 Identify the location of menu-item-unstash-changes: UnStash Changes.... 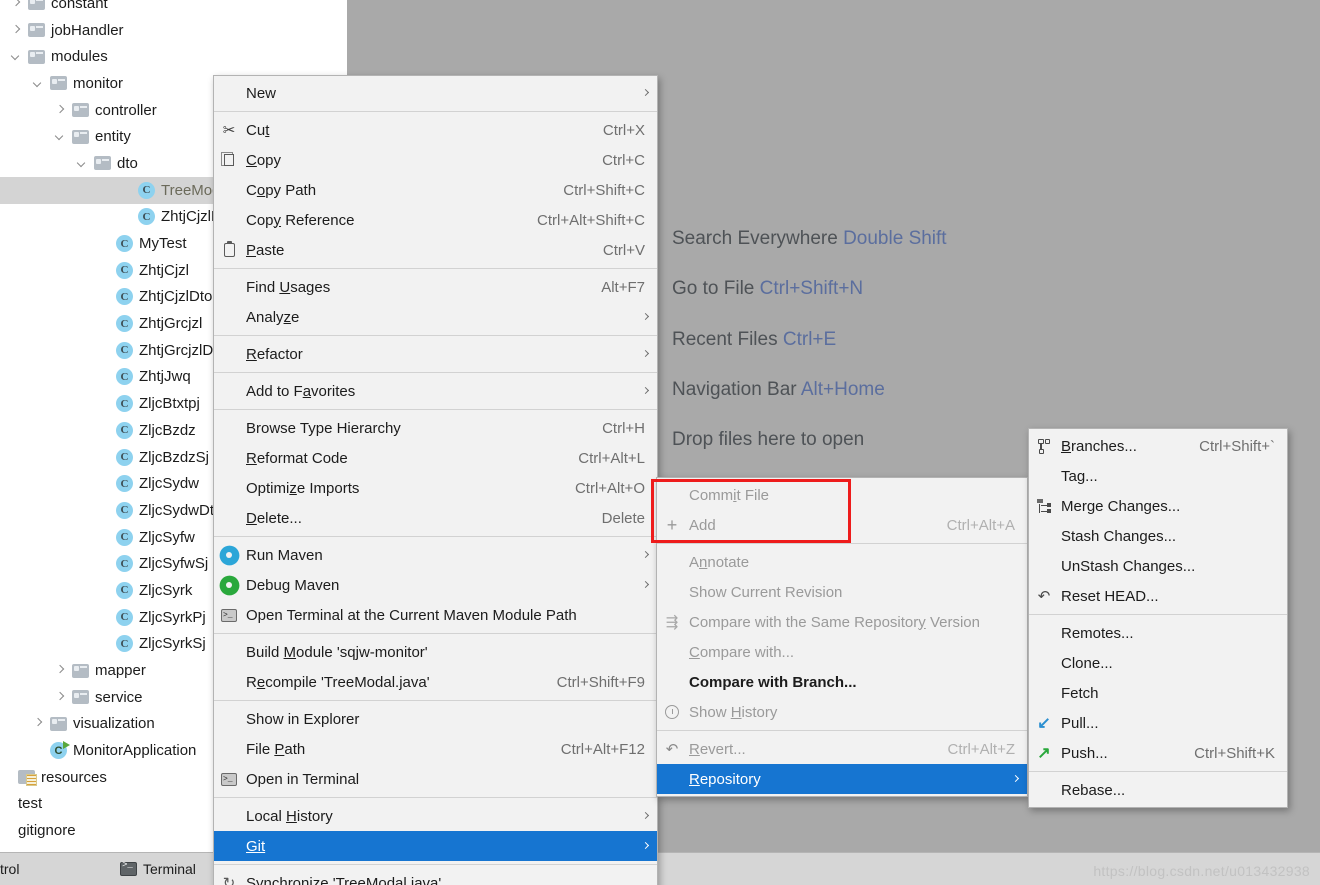
(1158, 566).